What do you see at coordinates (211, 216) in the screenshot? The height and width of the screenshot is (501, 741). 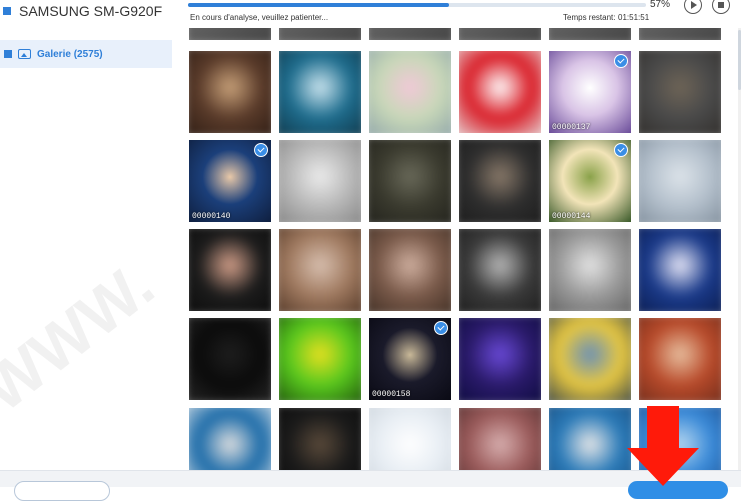 I see `photo-tile-label: 00000140` at bounding box center [211, 216].